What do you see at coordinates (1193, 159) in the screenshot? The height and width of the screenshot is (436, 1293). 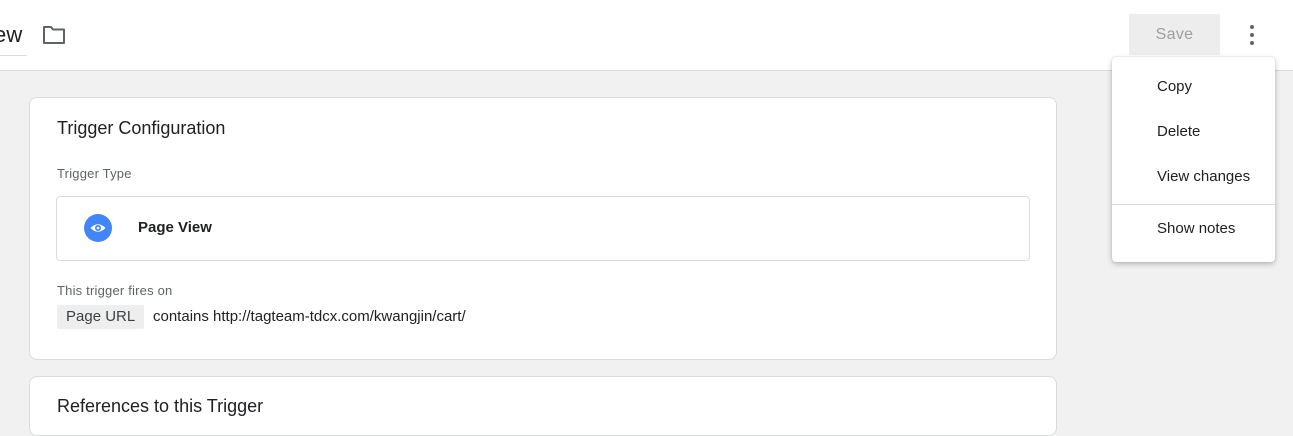 I see `overflow-menu: Copy Delete View changes Show notes` at bounding box center [1193, 159].